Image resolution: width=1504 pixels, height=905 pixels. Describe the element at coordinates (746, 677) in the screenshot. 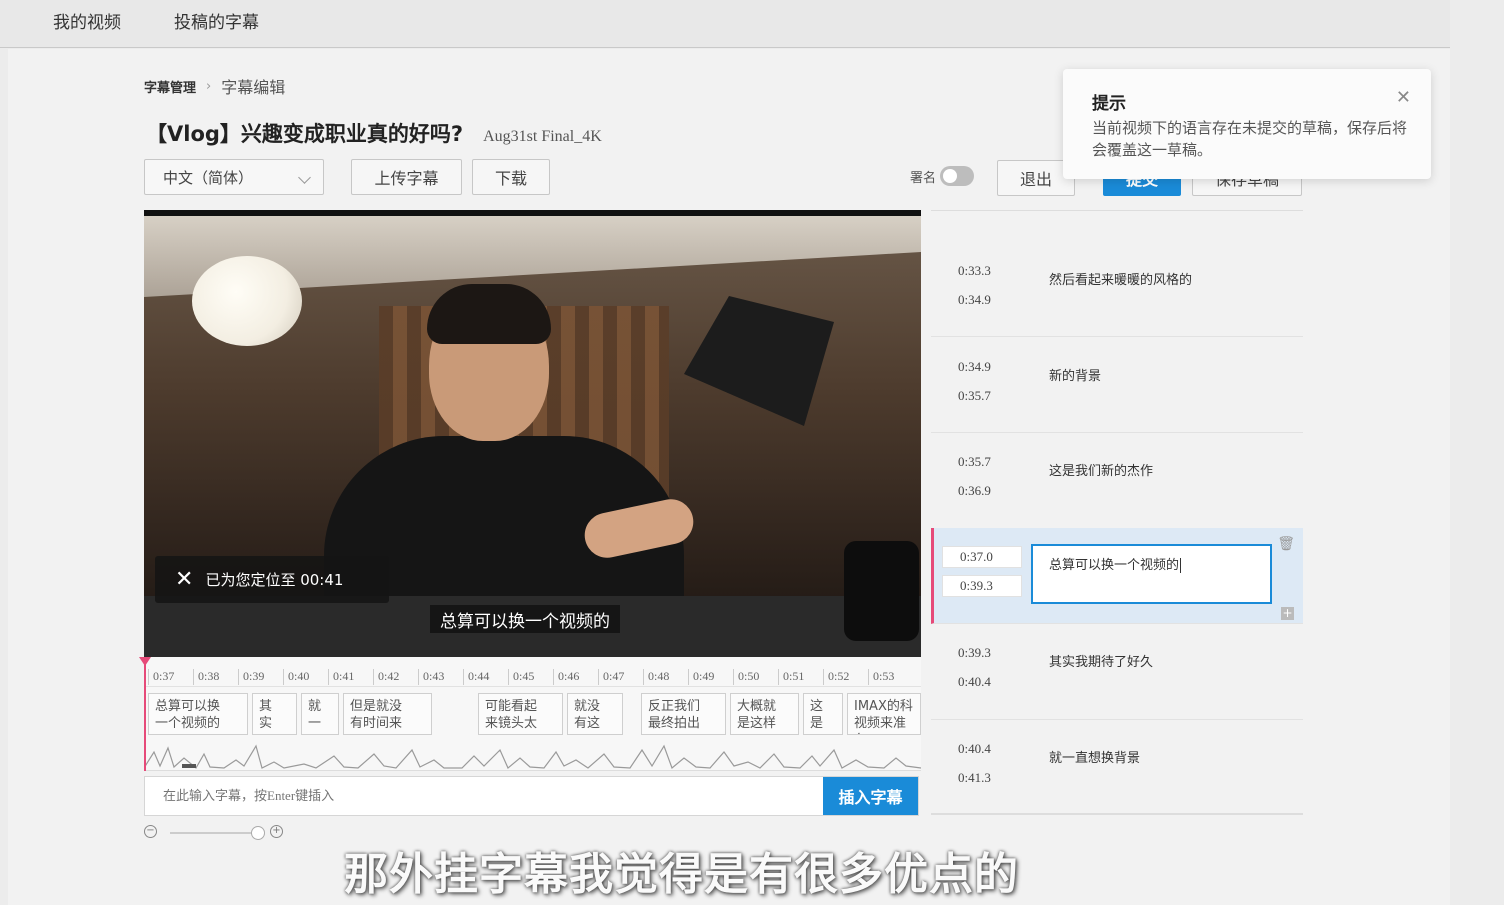

I see `timeline-tick: 0:50` at that location.